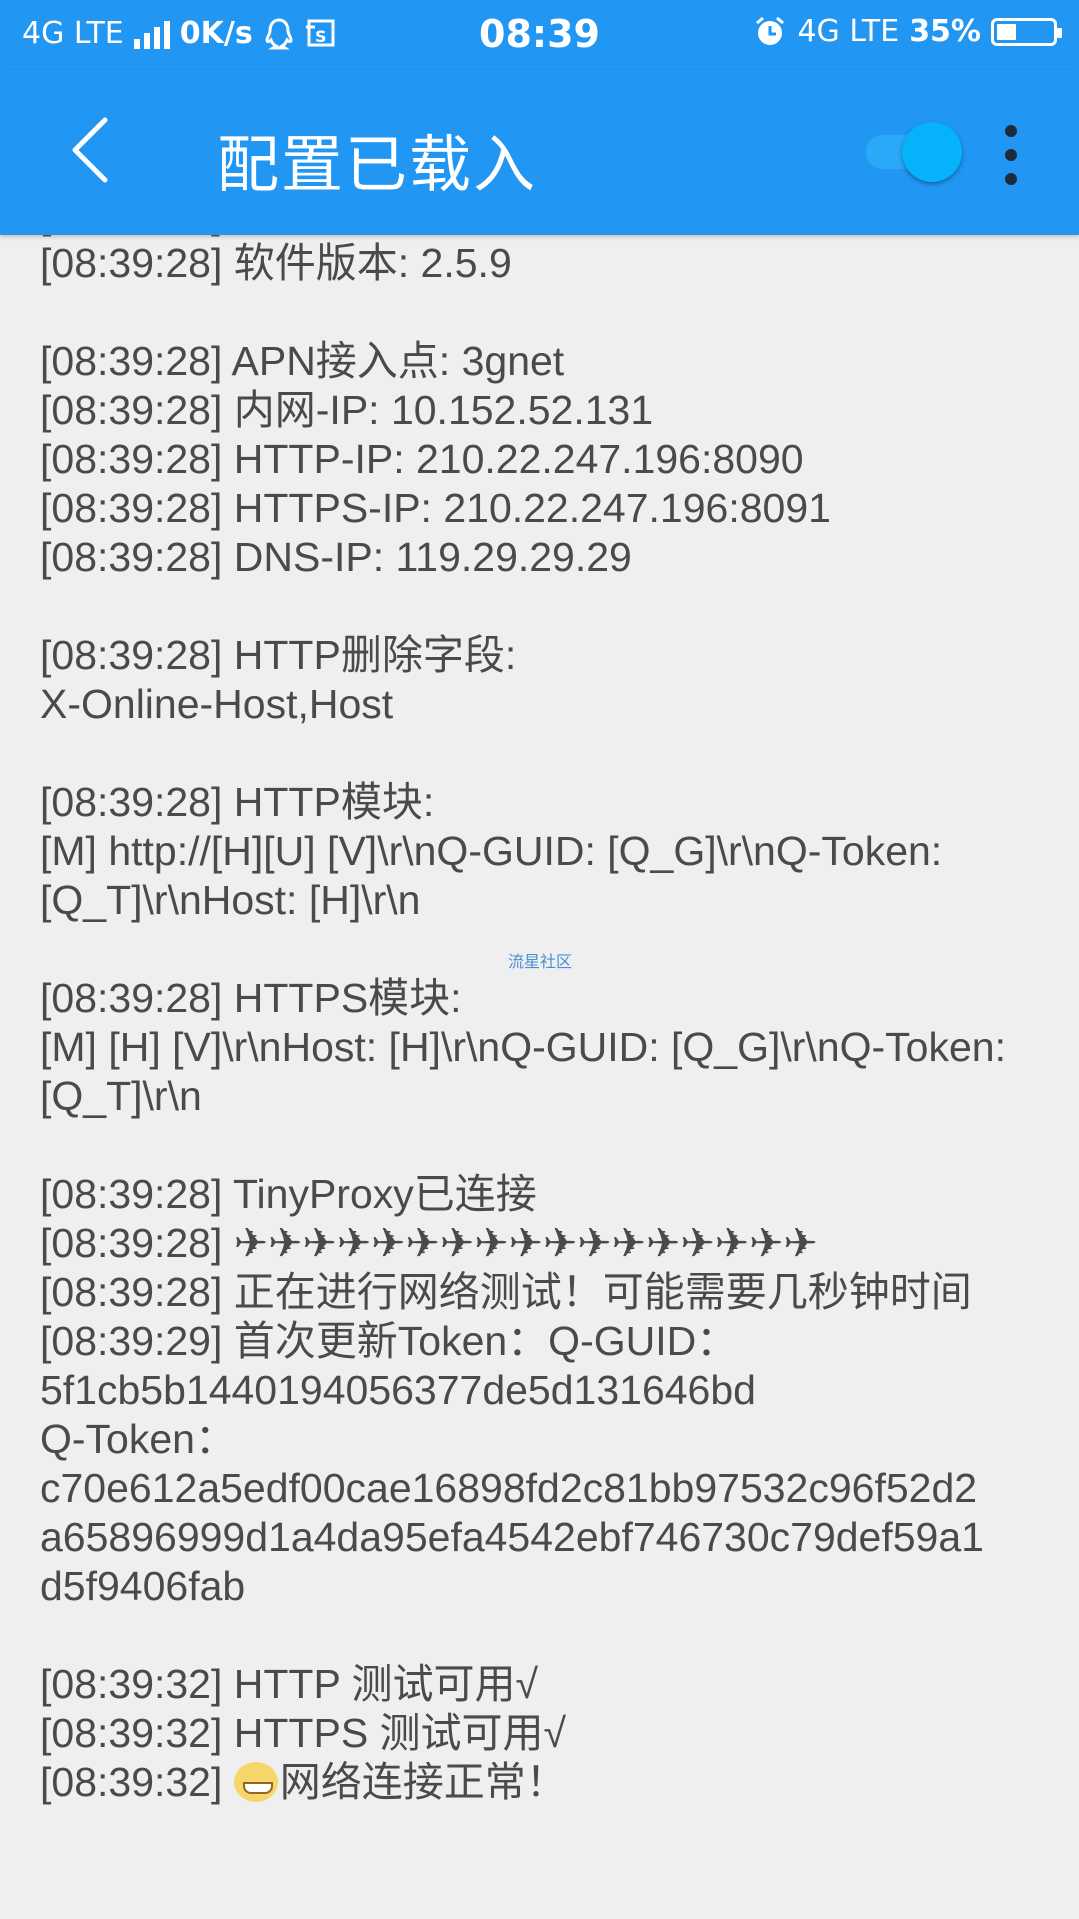  I want to click on log-line: X-Online-Host,Host, so click(217, 704).